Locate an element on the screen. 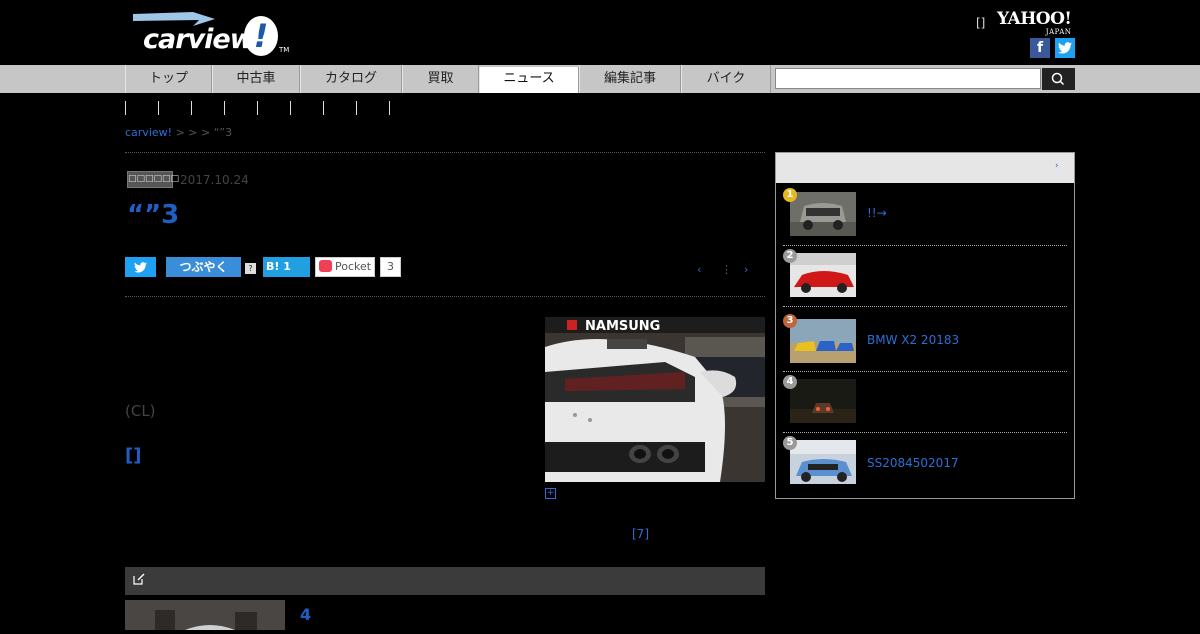 This screenshot has width=1200, height=634. article-title: “”3 is located at coordinates (153, 215).